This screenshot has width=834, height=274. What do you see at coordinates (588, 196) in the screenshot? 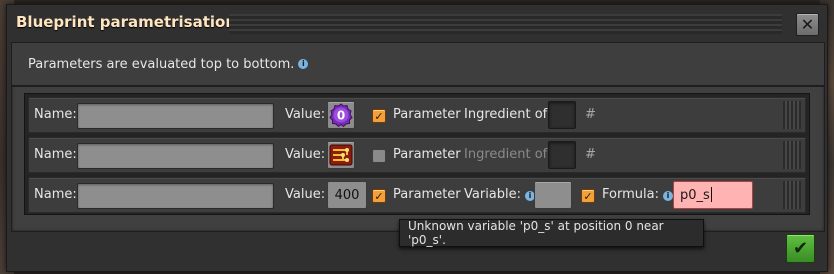
I see `formula-checkbox: ✓` at bounding box center [588, 196].